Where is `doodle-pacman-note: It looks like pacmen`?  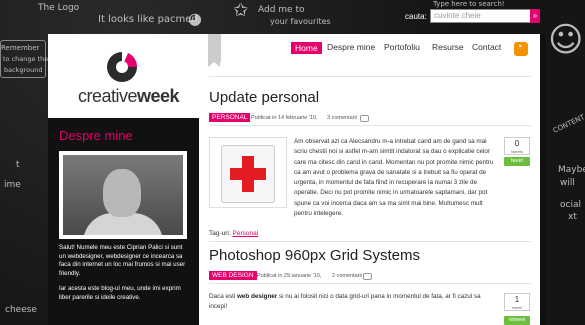
doodle-pacman-note: It looks like pacmen is located at coordinates (148, 19).